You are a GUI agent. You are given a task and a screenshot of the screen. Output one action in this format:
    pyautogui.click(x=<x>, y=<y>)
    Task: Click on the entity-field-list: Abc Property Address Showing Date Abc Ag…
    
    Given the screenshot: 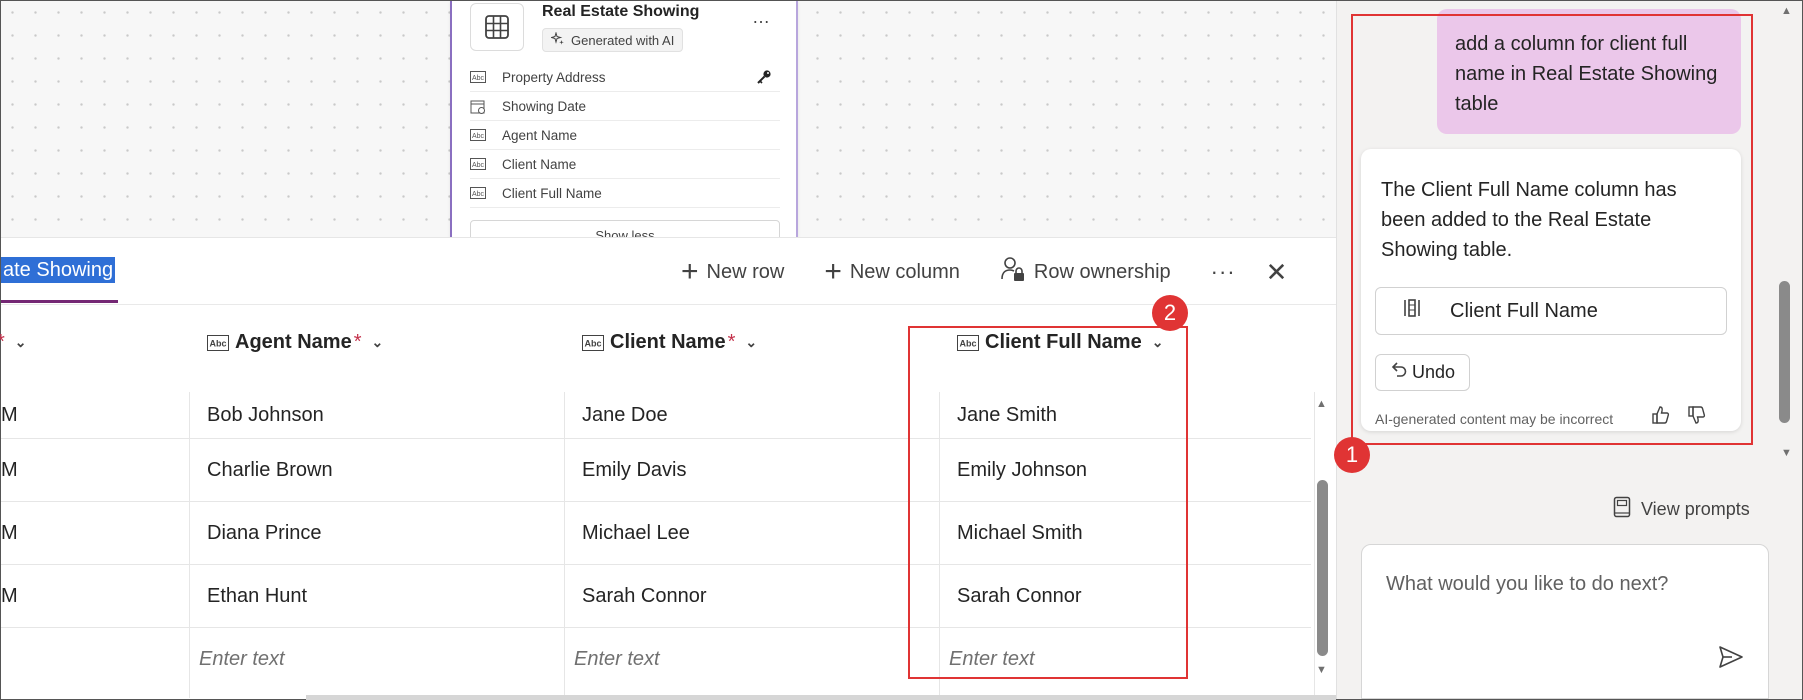 What is the action you would take?
    pyautogui.click(x=625, y=135)
    